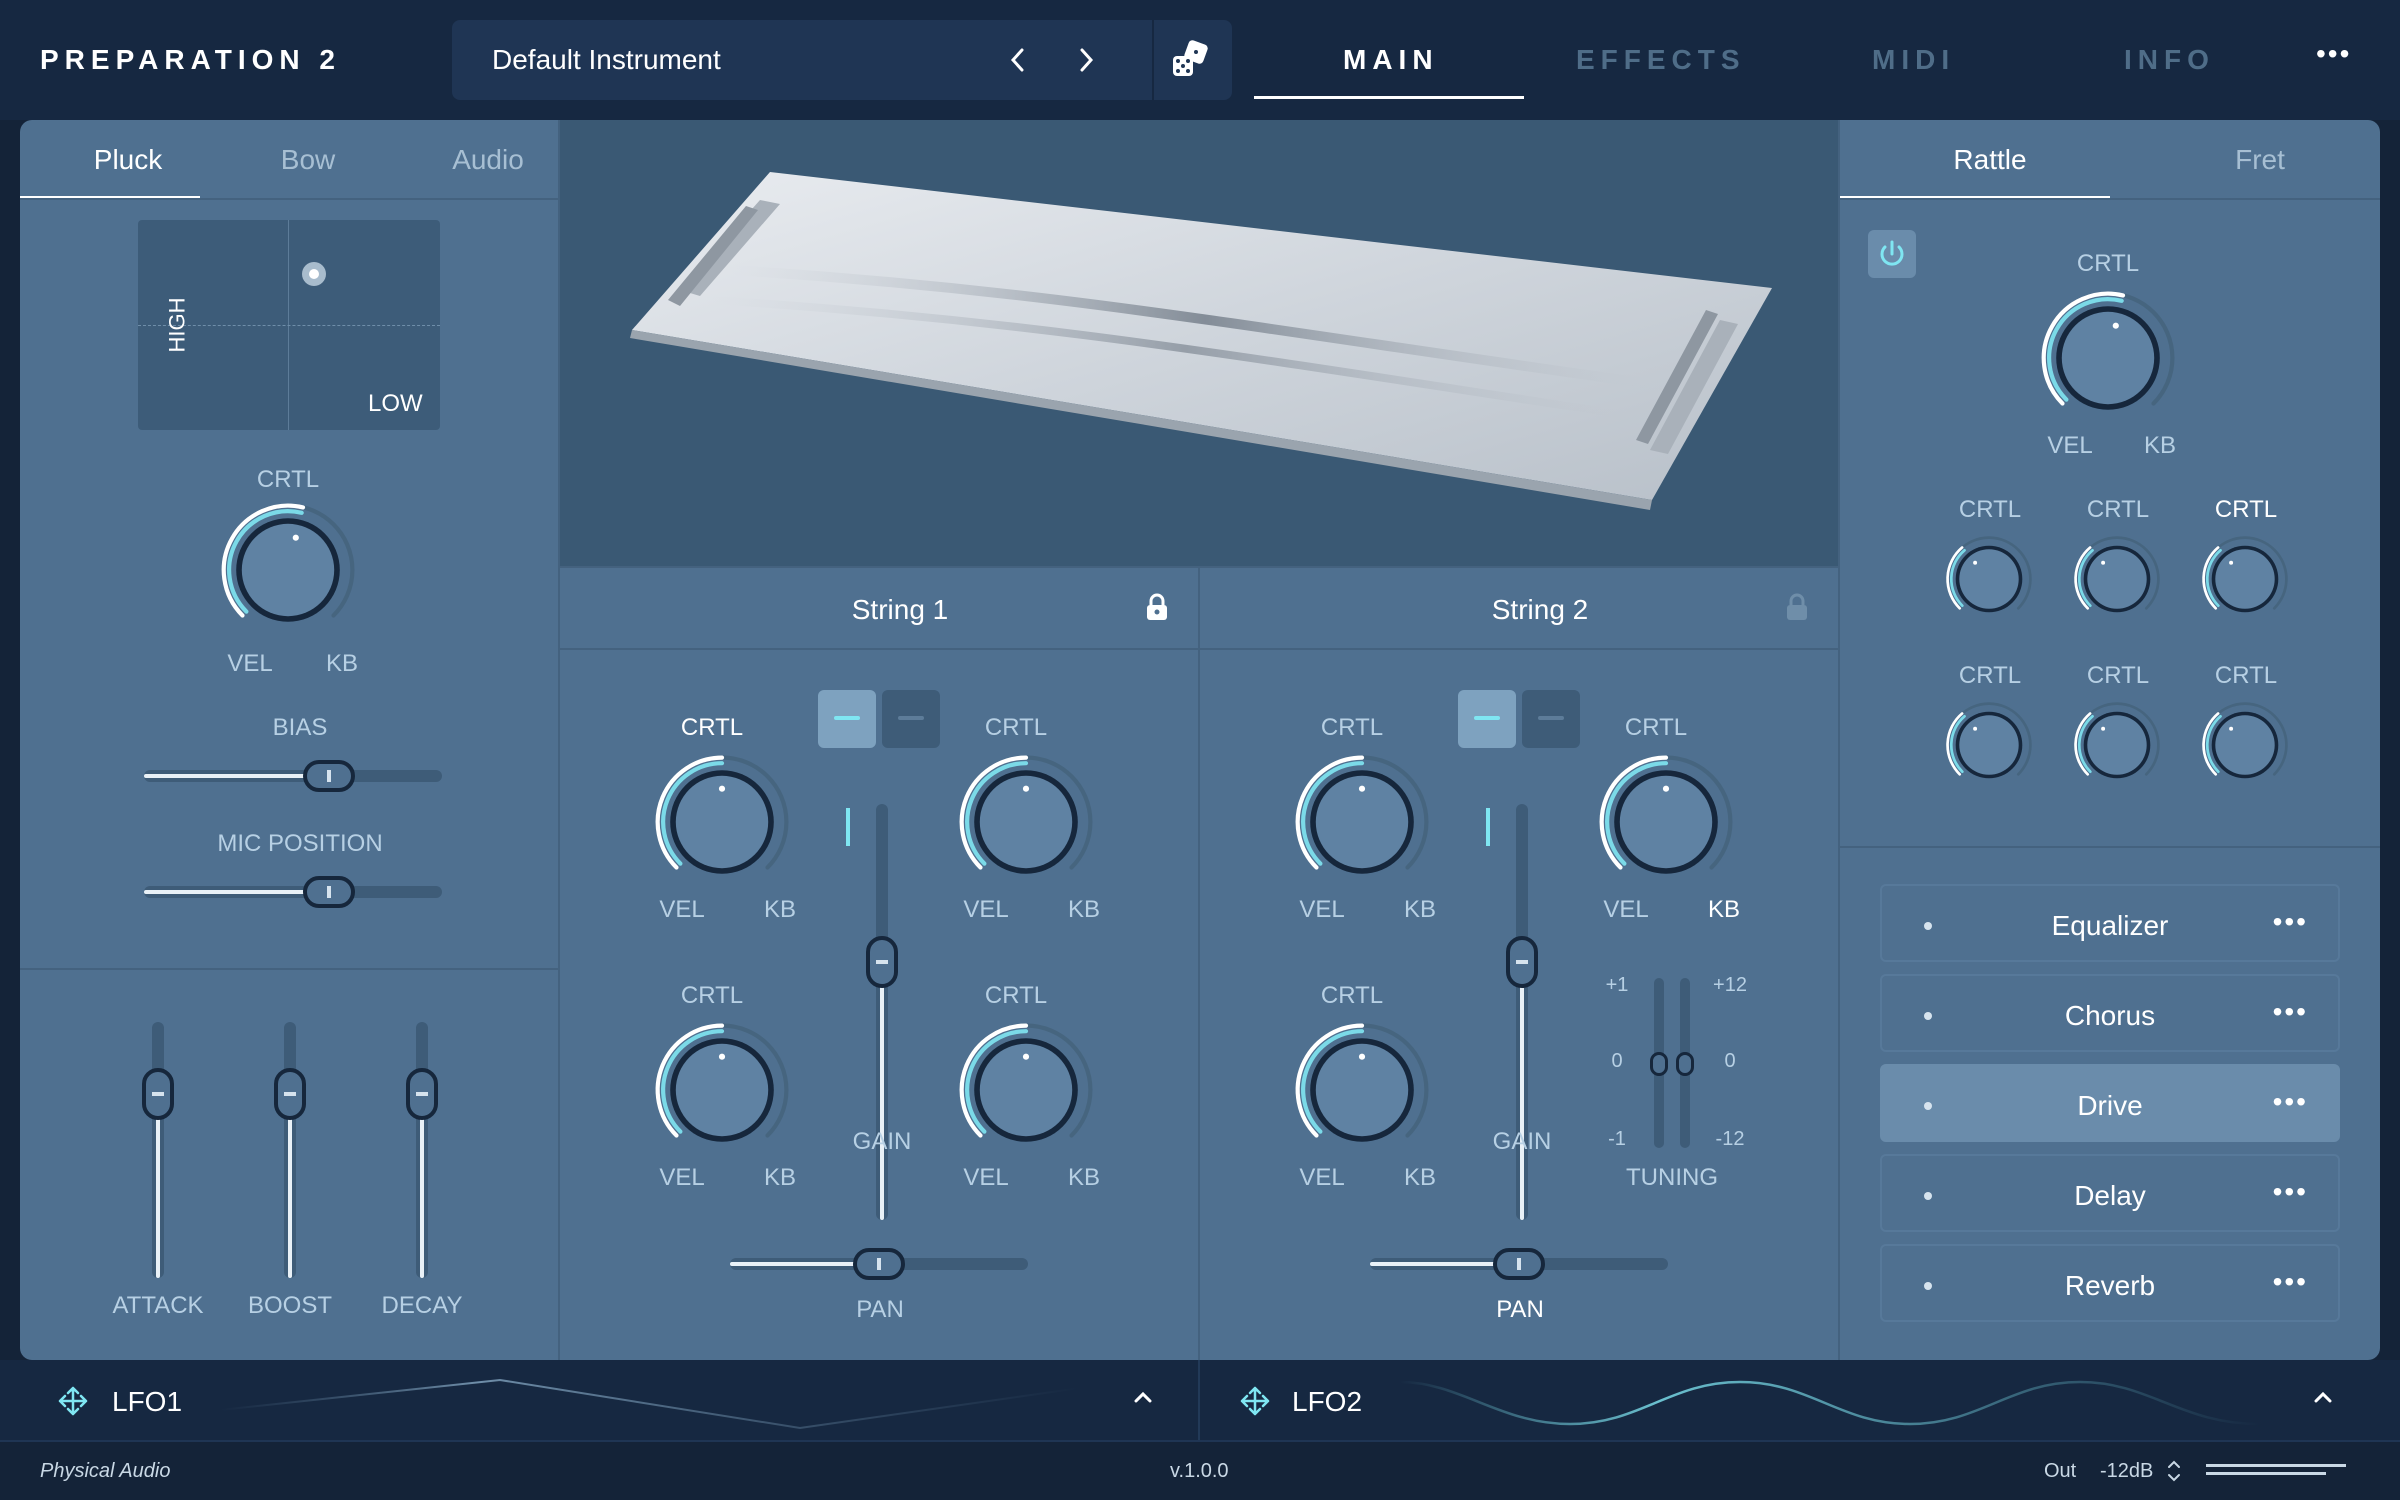 The width and height of the screenshot is (2400, 1500). I want to click on tuning-fine-slider, so click(1659, 1063).